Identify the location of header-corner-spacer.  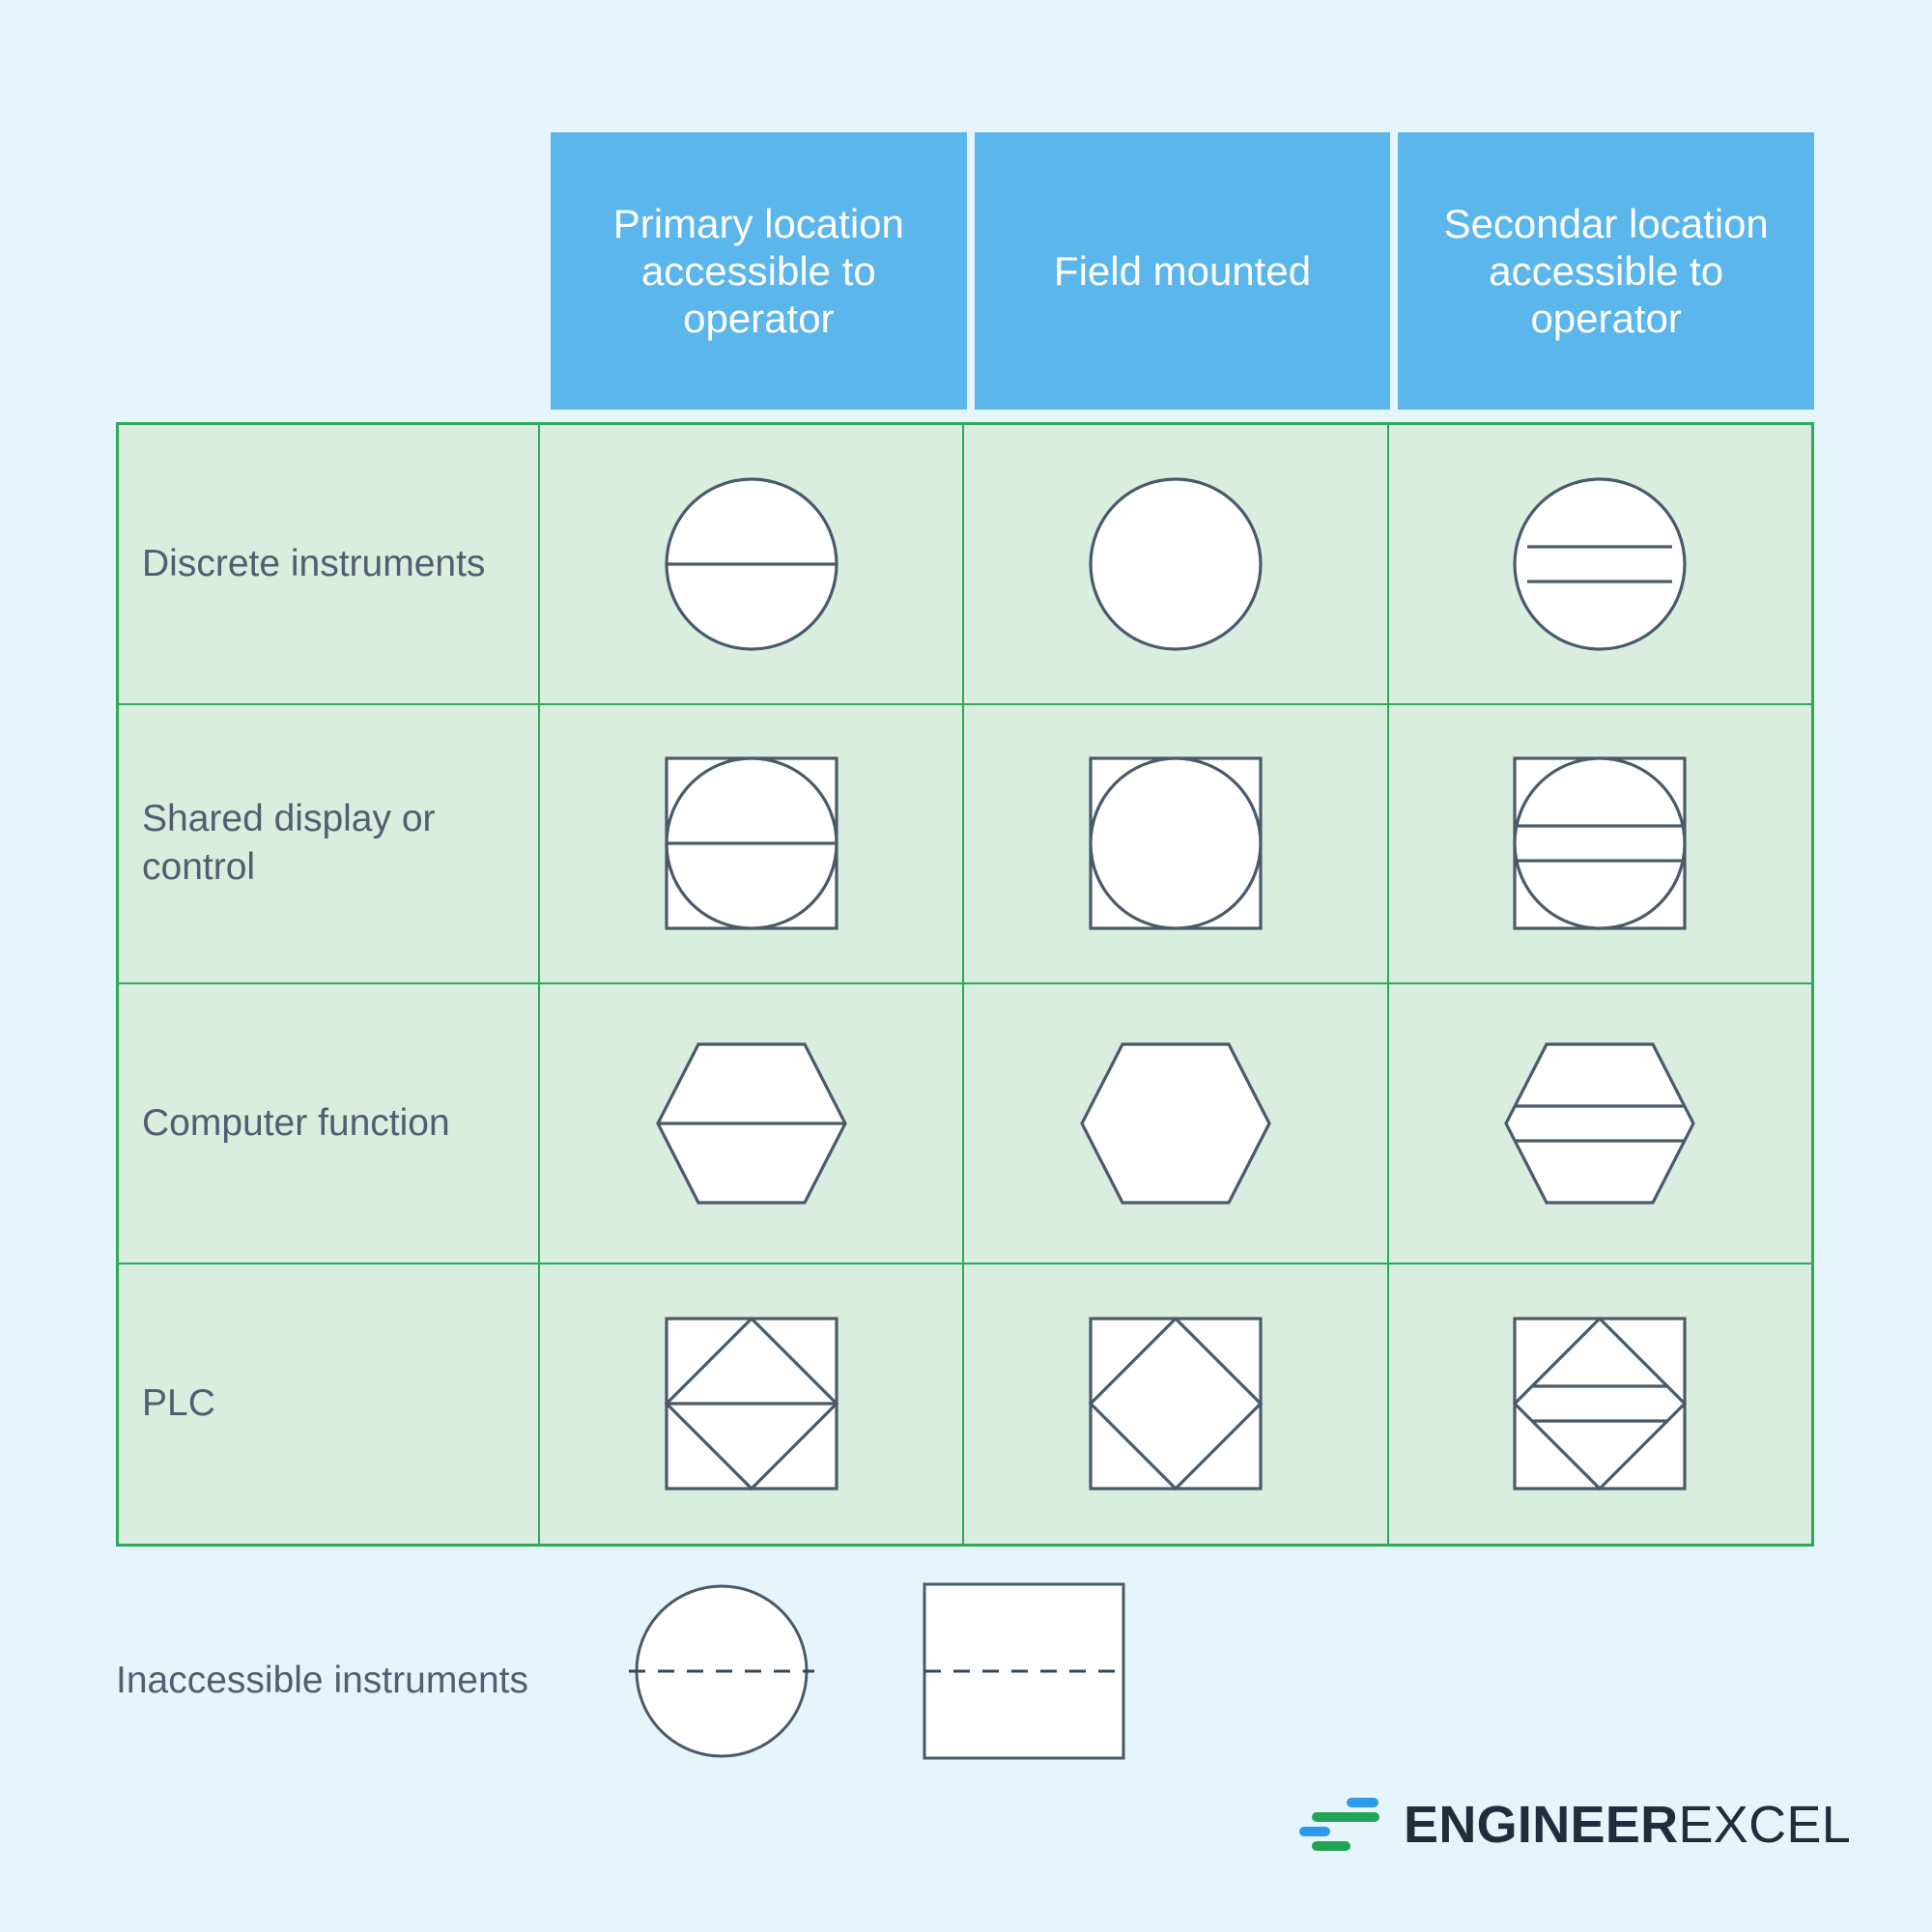
(329, 271).